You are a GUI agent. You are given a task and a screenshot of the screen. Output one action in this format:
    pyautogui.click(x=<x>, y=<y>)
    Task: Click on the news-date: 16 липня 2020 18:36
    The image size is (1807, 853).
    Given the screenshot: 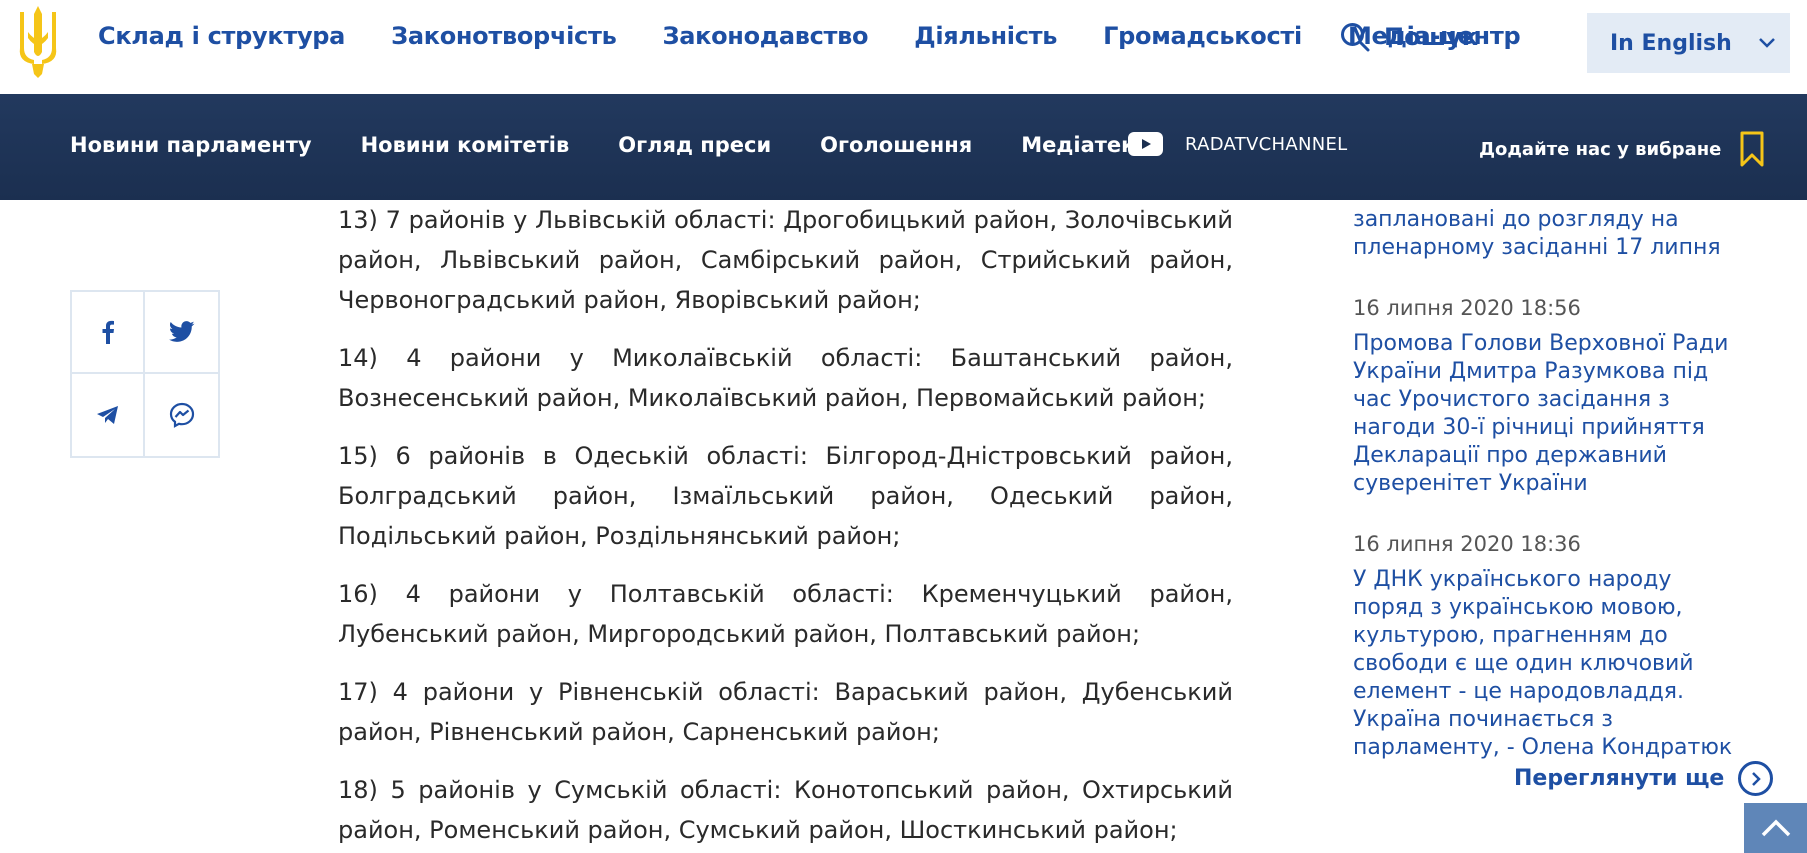 What is the action you would take?
    pyautogui.click(x=1467, y=544)
    